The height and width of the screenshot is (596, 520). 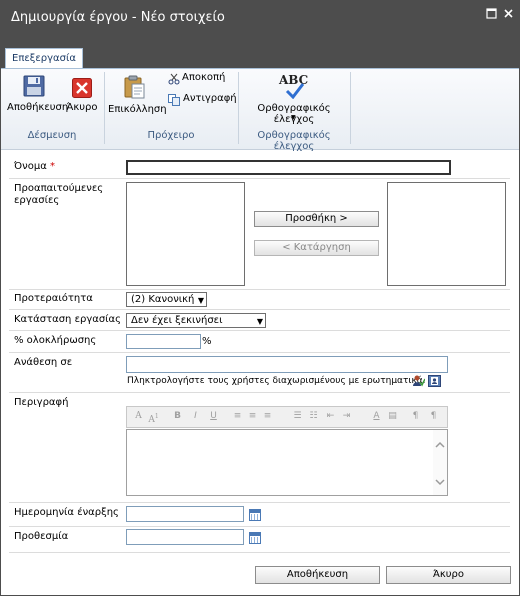 I want to click on ribbon-copy-label: Αντιγραφή, so click(x=210, y=98).